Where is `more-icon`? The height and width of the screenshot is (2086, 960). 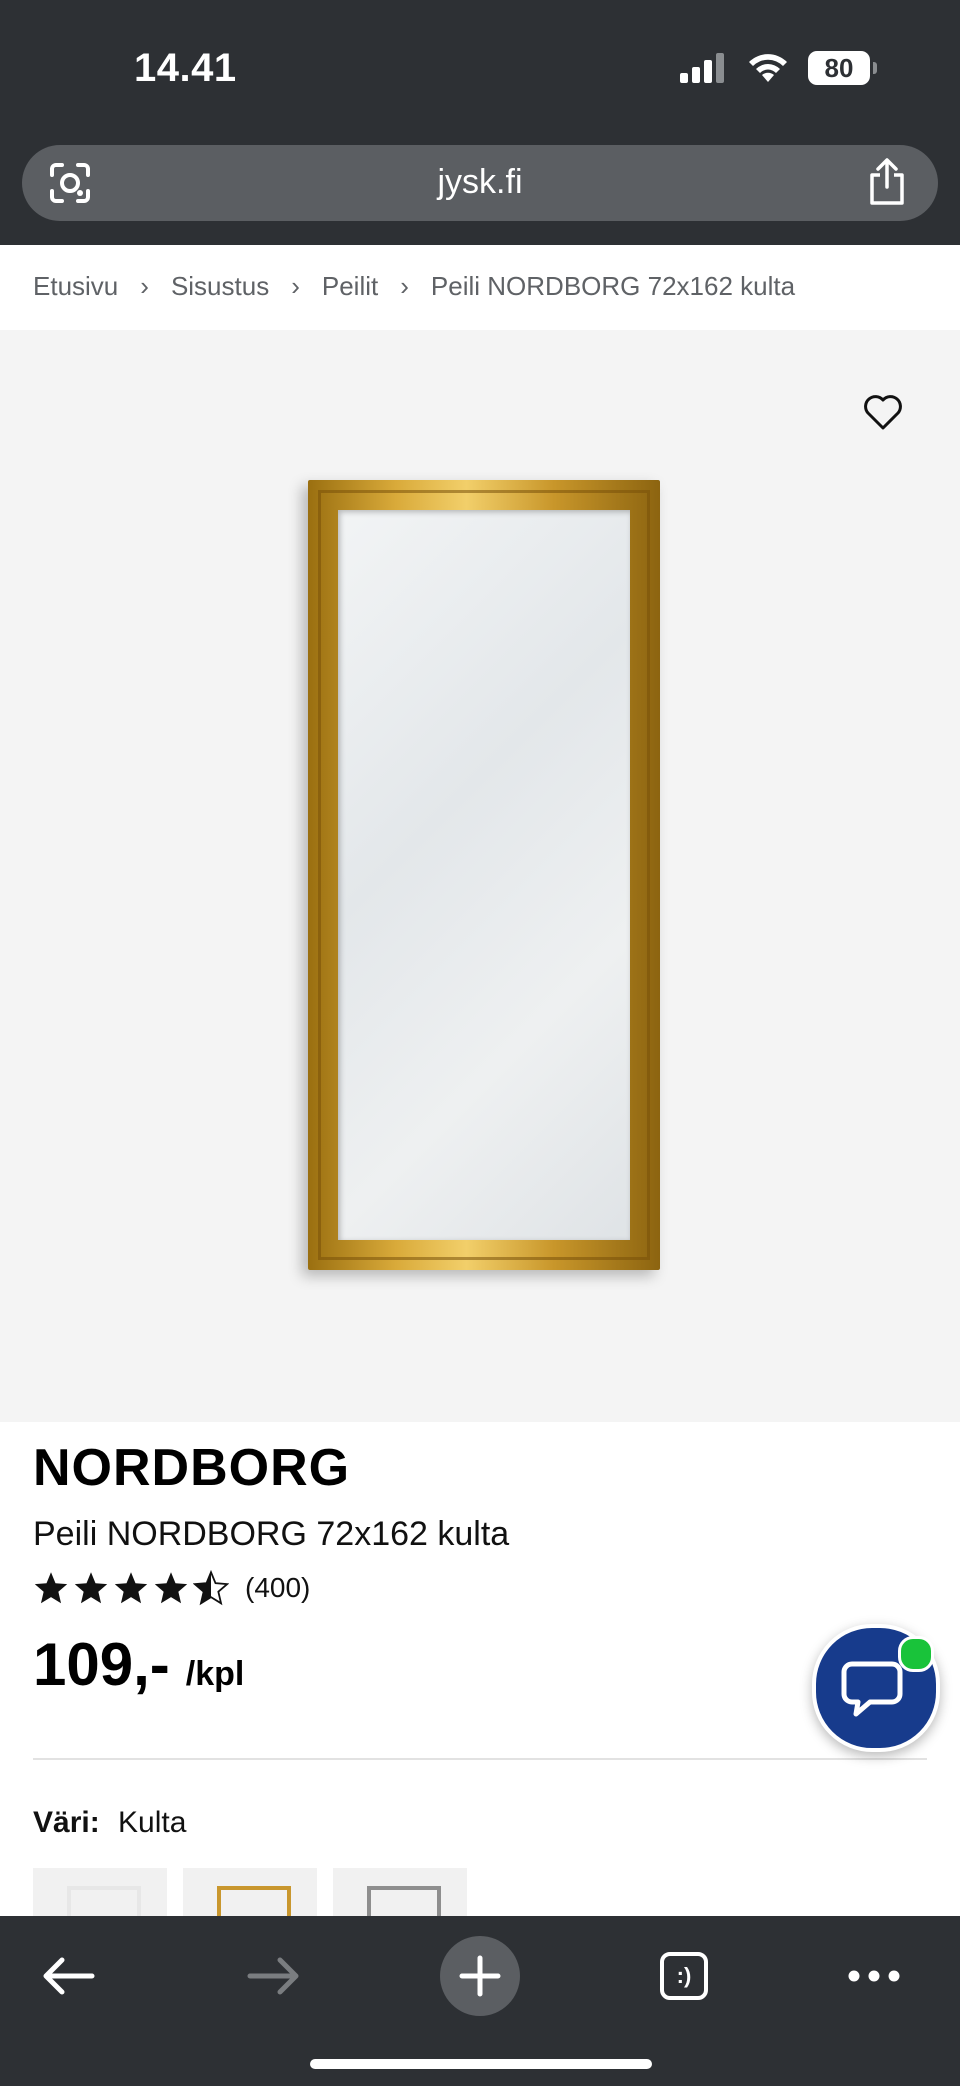
more-icon is located at coordinates (874, 1976).